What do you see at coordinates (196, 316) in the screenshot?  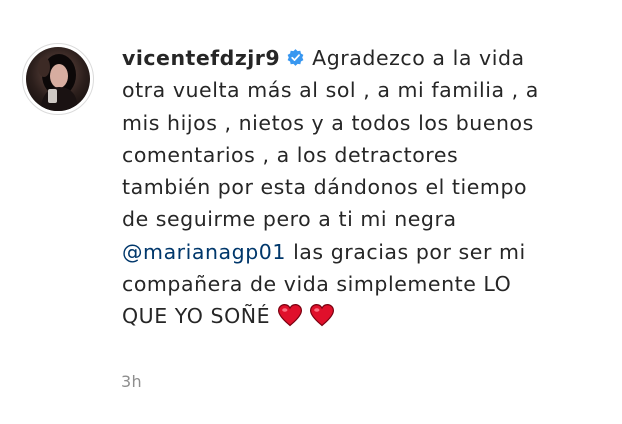 I see `comment-text: QUE YO SOÑÉ` at bounding box center [196, 316].